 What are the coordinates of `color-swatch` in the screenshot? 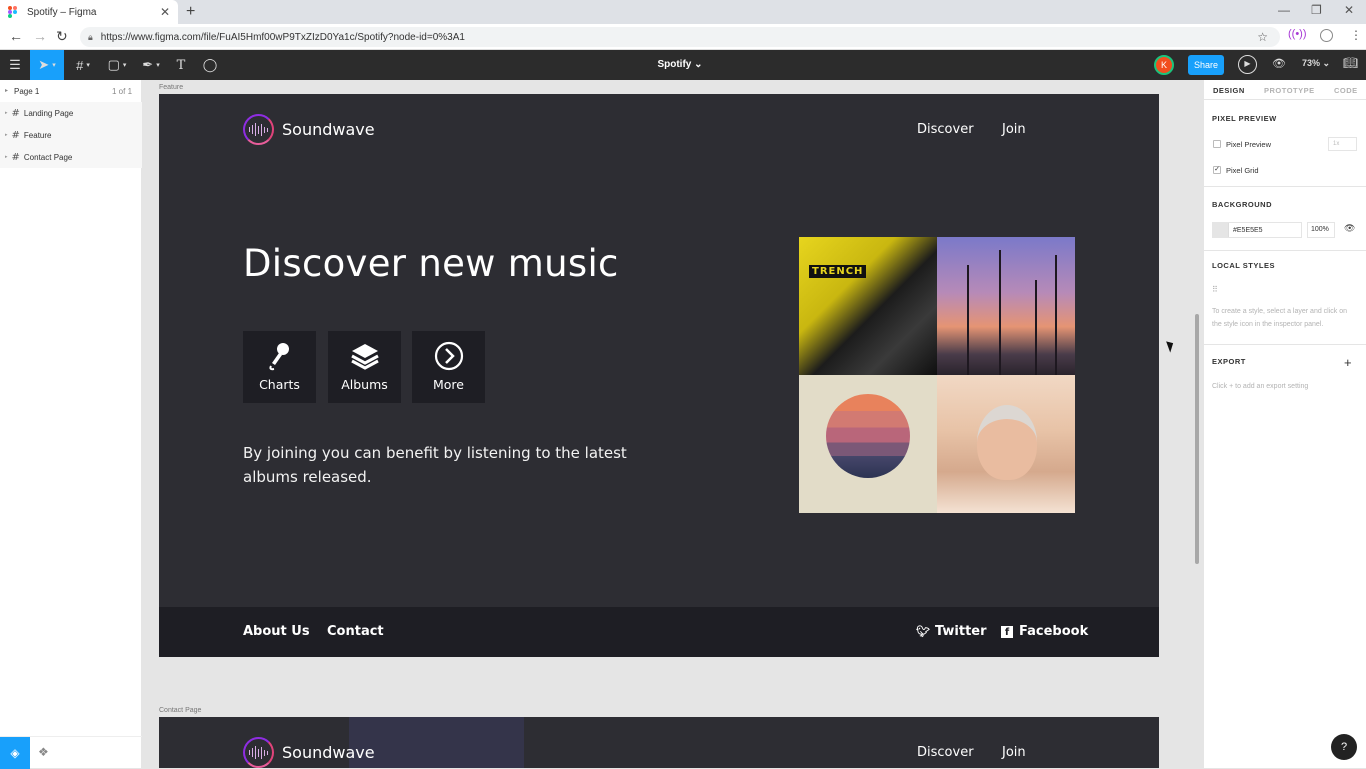 It's located at (1221, 230).